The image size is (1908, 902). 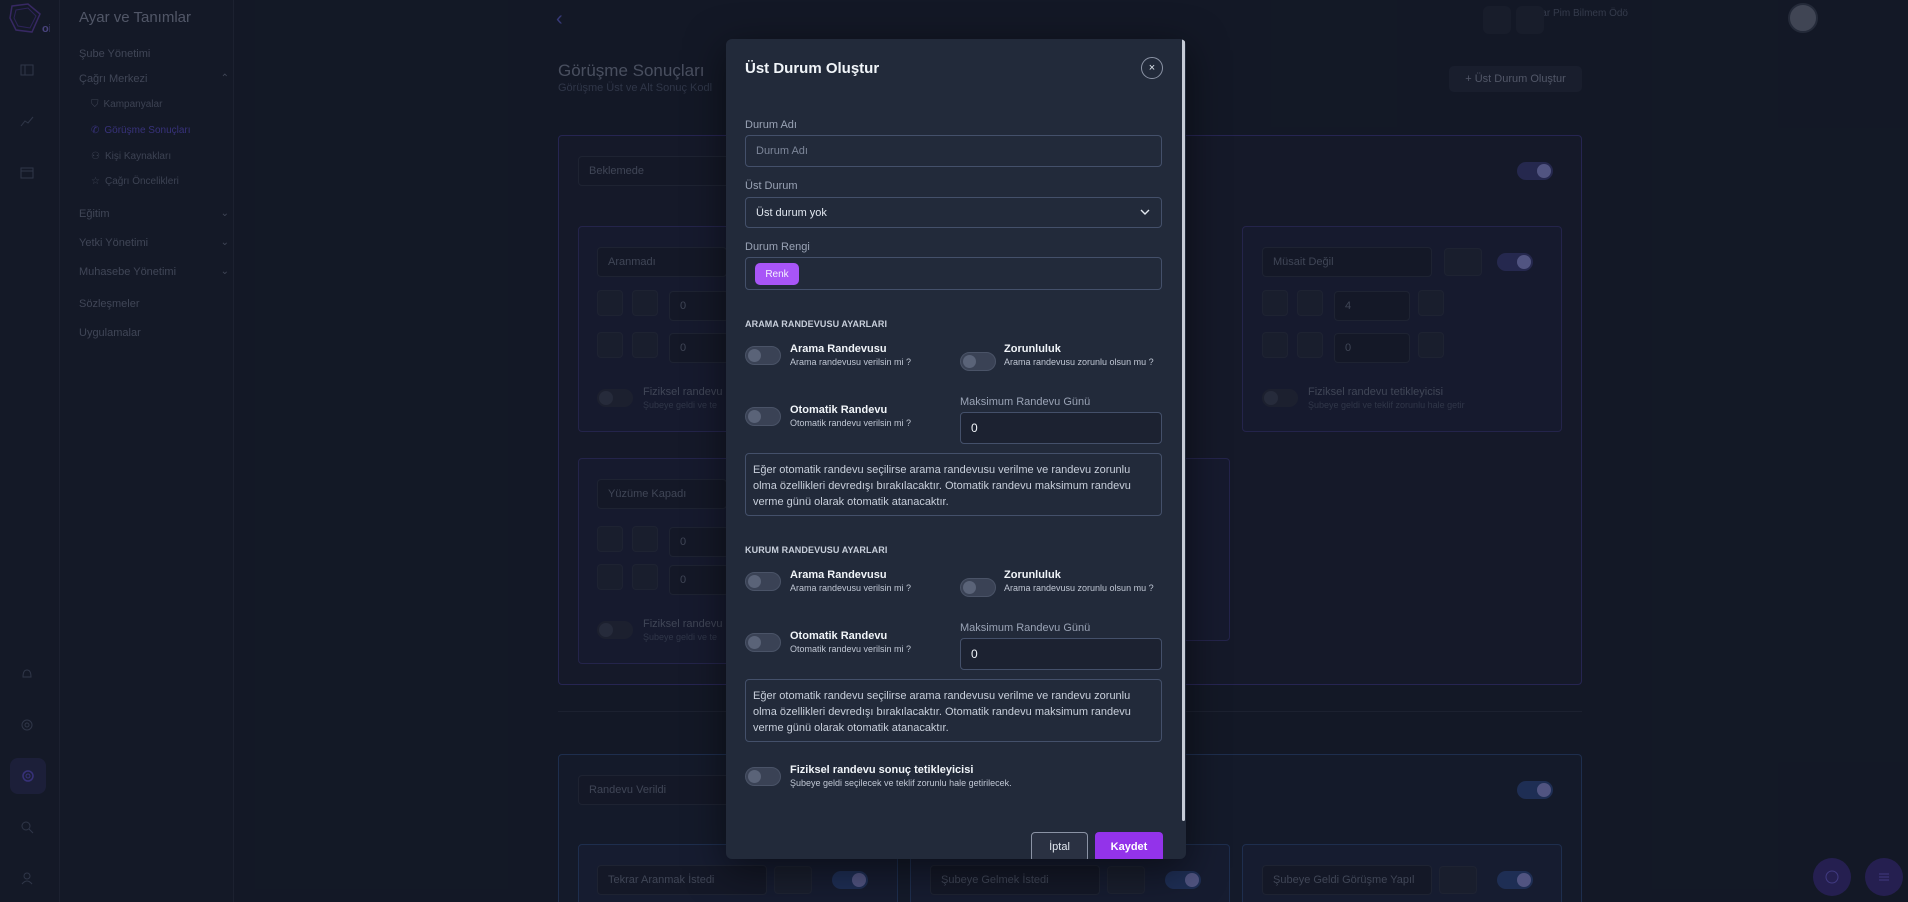 What do you see at coordinates (763, 642) in the screenshot?
I see `institution-auto-toggle` at bounding box center [763, 642].